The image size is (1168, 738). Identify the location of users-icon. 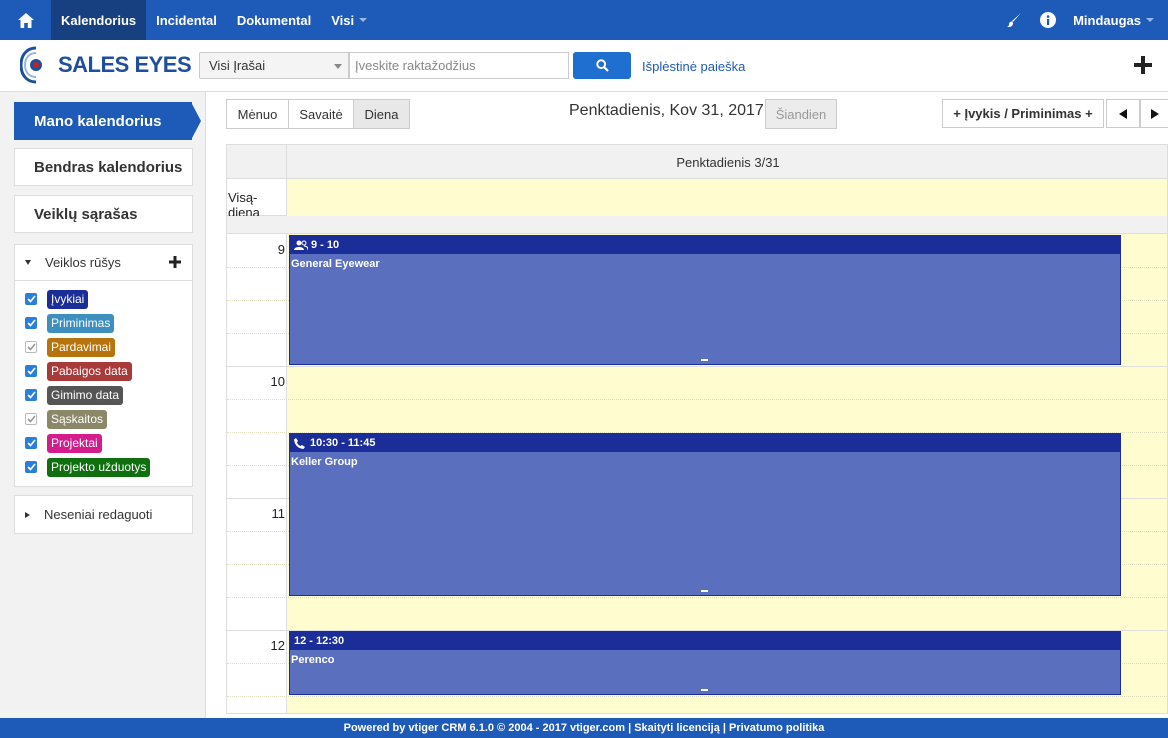
(302, 245).